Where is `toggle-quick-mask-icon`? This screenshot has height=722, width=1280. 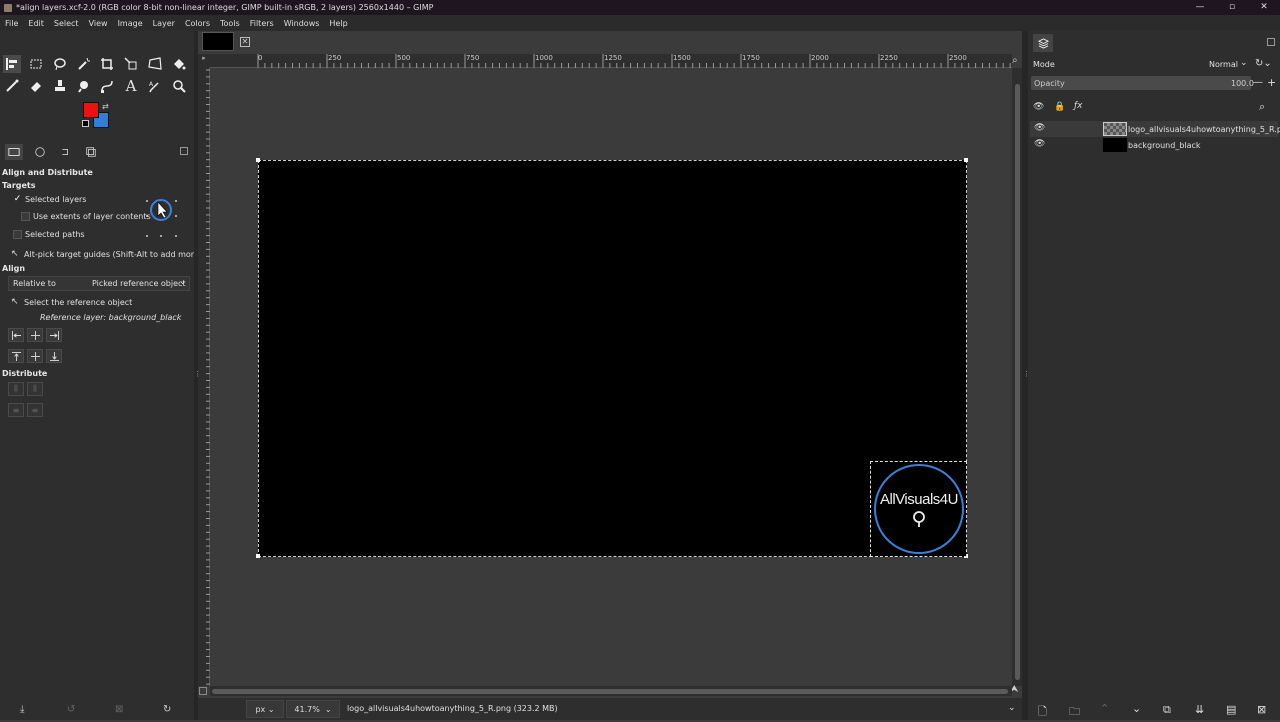
toggle-quick-mask-icon is located at coordinates (203, 691).